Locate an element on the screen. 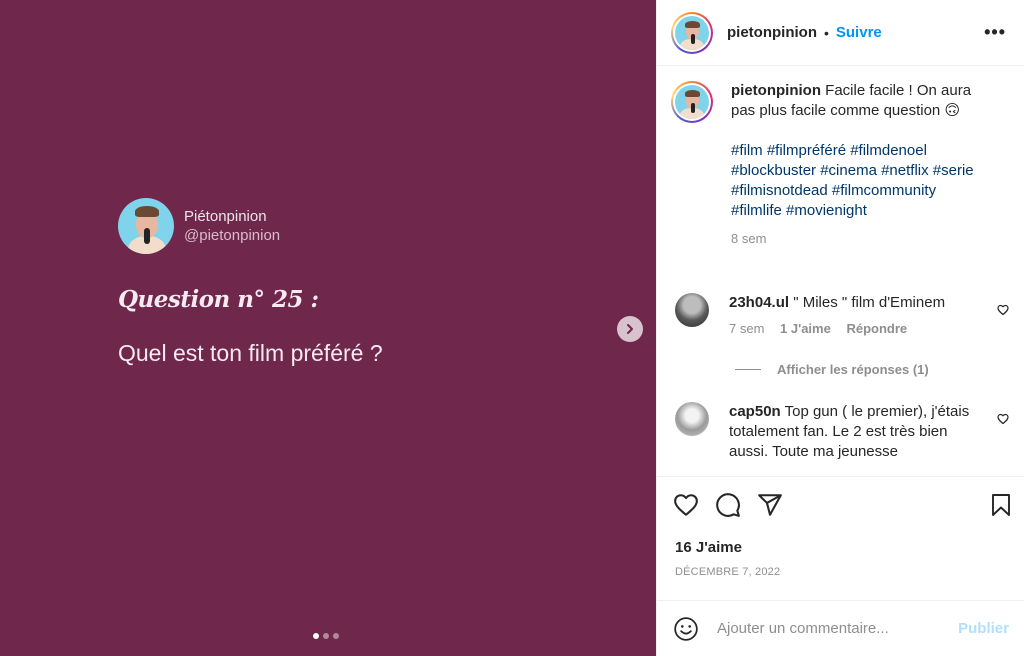  bookmark-icon is located at coordinates (1001, 505).